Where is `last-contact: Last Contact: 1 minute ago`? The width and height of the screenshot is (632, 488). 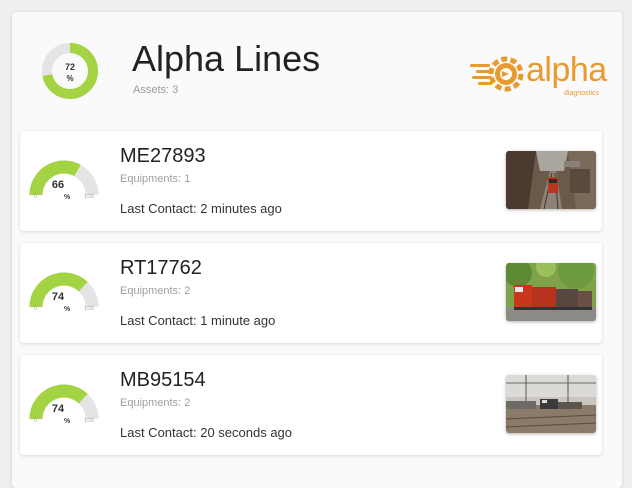
last-contact: Last Contact: 1 minute ago is located at coordinates (198, 320).